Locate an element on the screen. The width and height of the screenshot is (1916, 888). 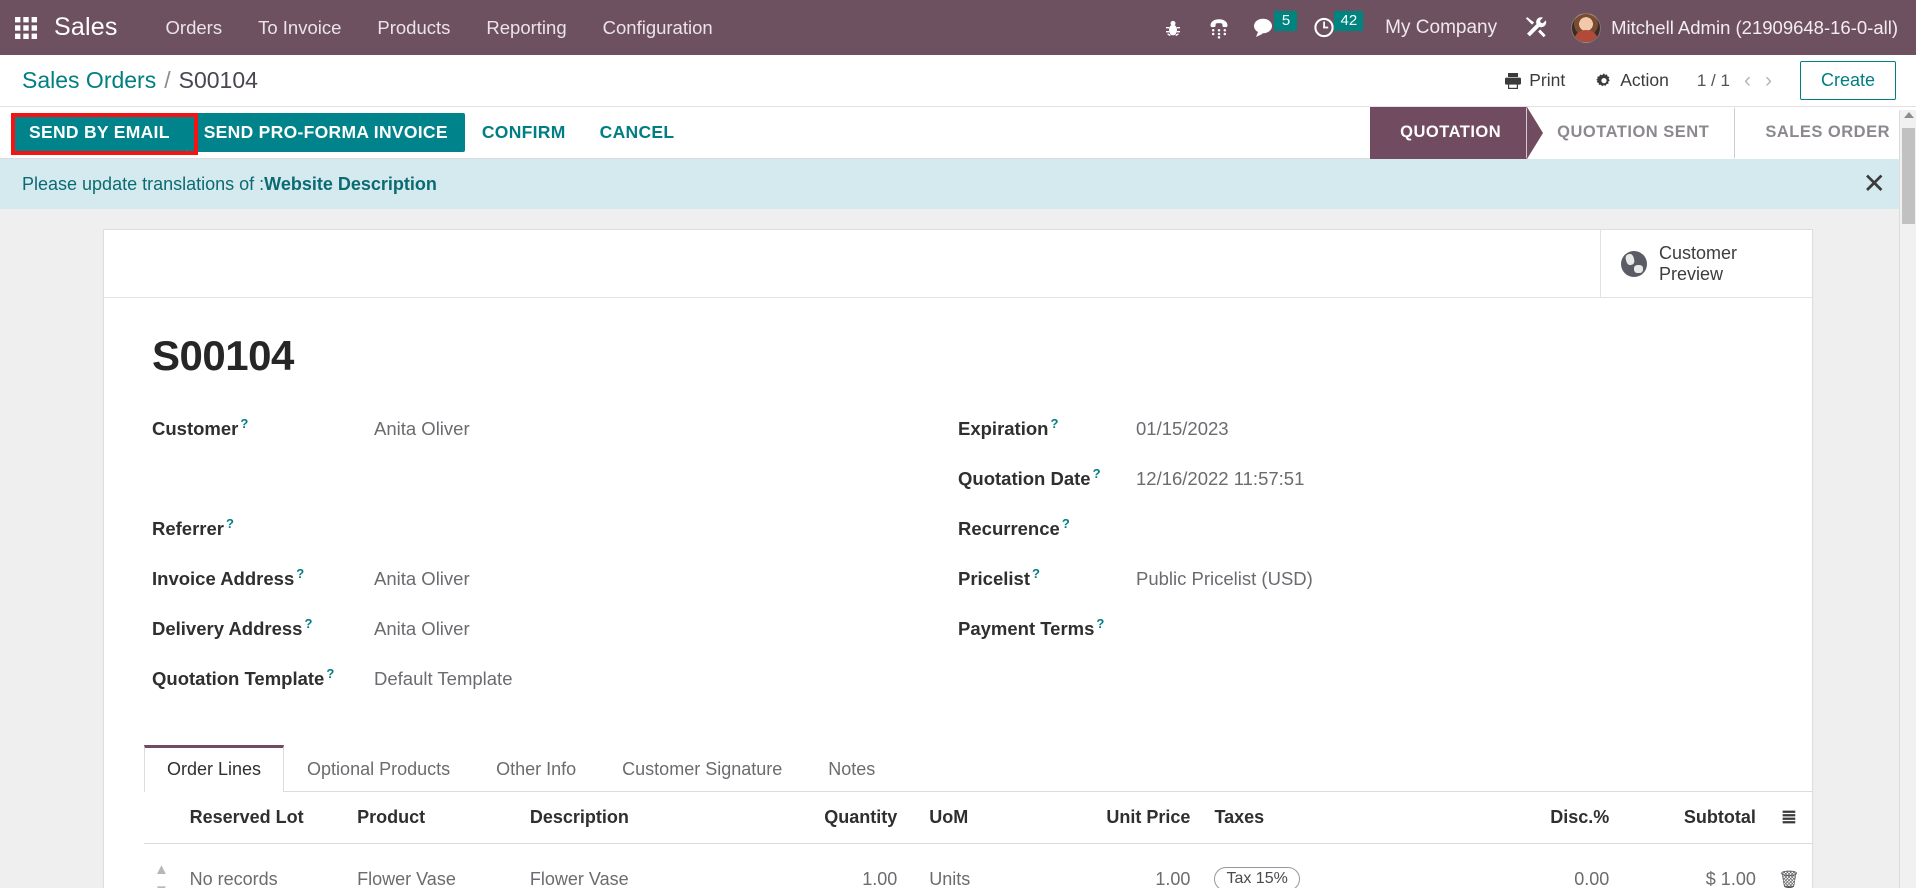
label-pricelist: Pricelist? is located at coordinates (1047, 578).